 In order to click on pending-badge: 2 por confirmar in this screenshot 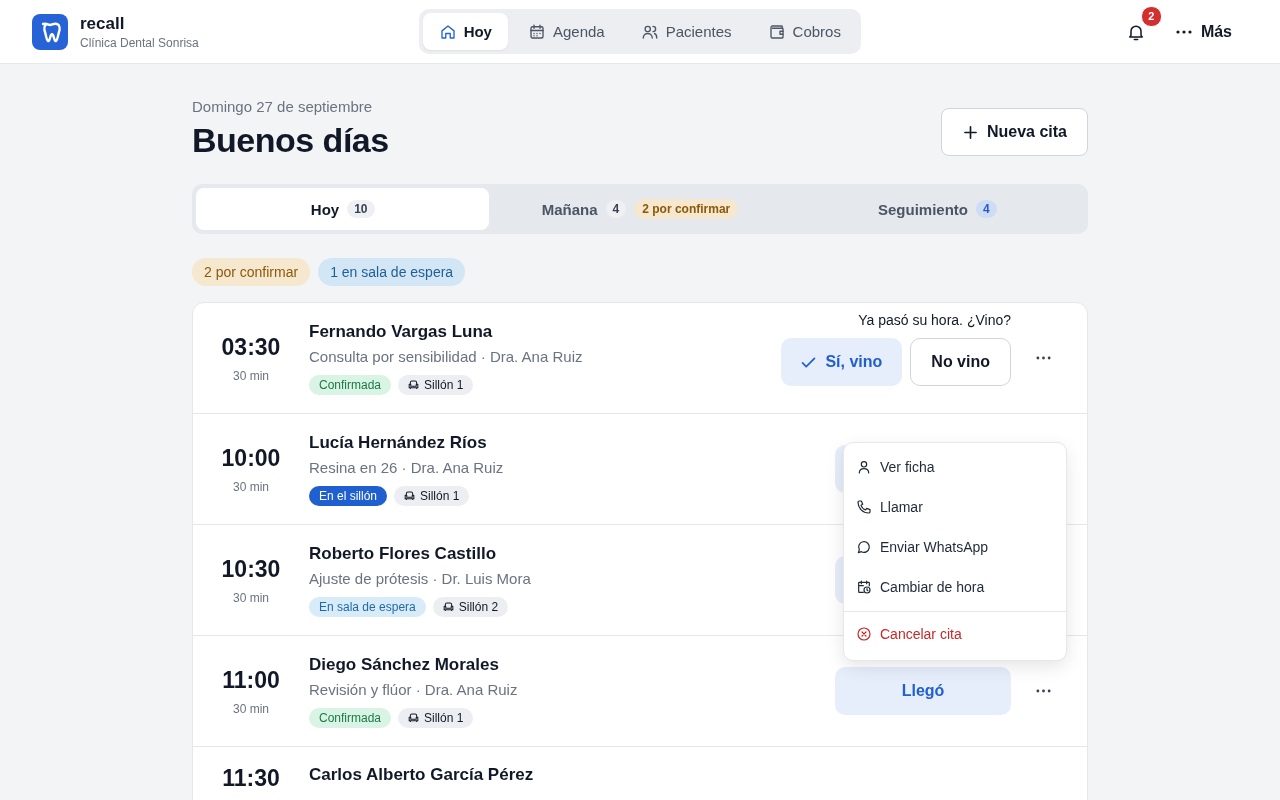, I will do `click(686, 209)`.